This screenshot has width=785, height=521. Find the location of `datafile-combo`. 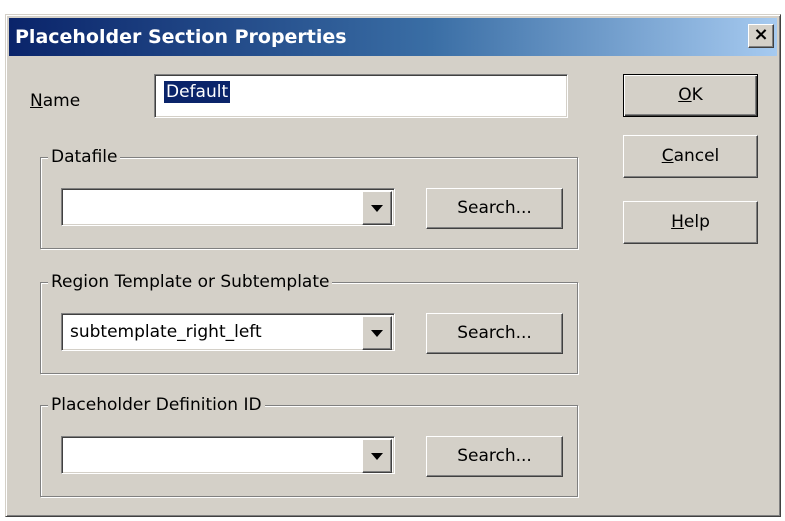

datafile-combo is located at coordinates (228, 207).